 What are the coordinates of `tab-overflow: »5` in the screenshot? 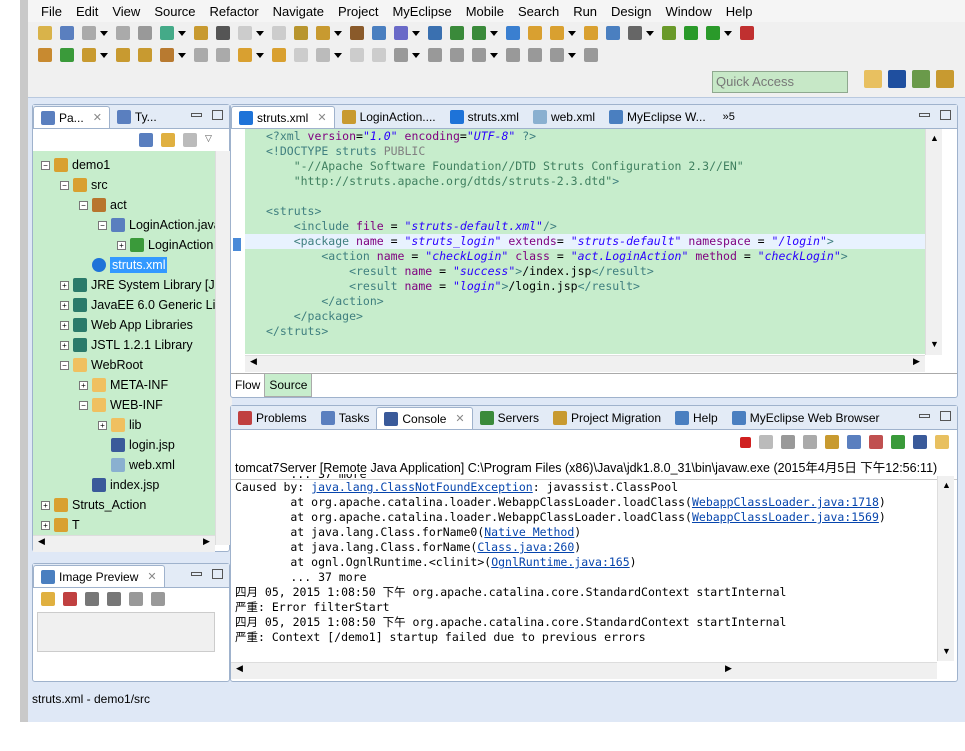 It's located at (729, 117).